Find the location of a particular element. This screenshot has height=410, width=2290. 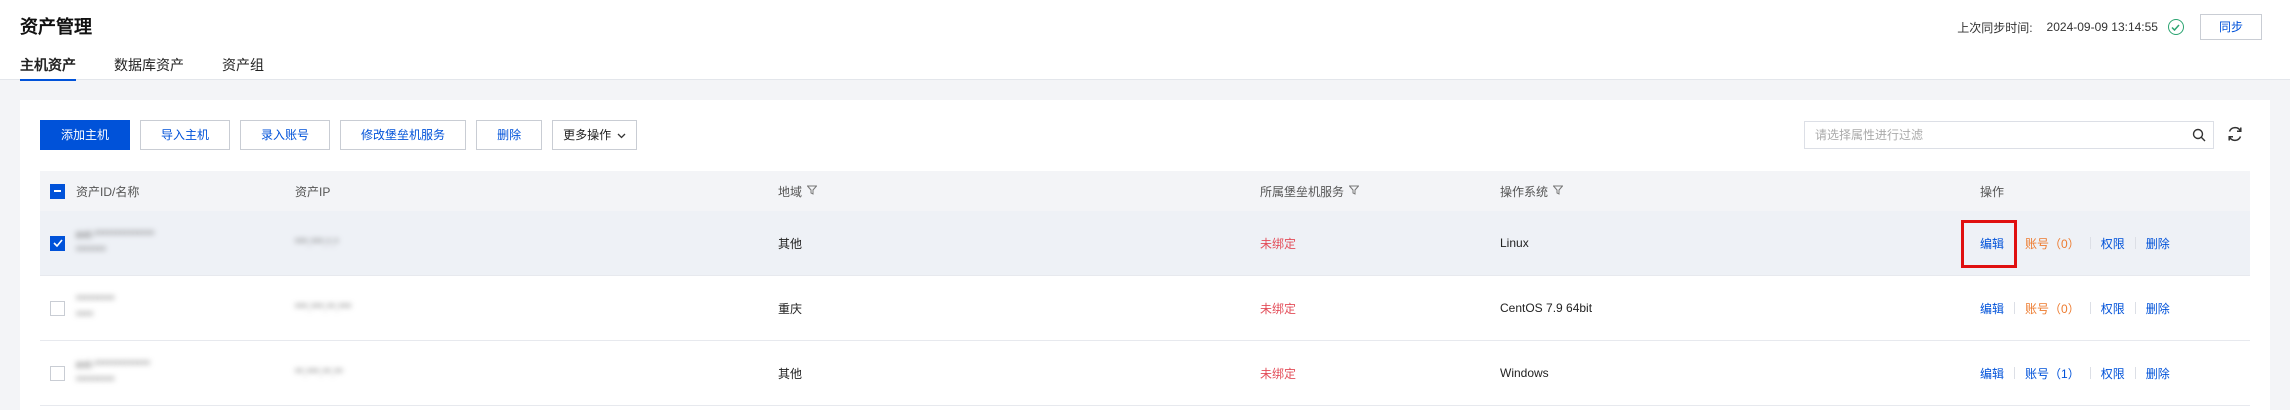

import-host-button: 导入主机 is located at coordinates (185, 135).